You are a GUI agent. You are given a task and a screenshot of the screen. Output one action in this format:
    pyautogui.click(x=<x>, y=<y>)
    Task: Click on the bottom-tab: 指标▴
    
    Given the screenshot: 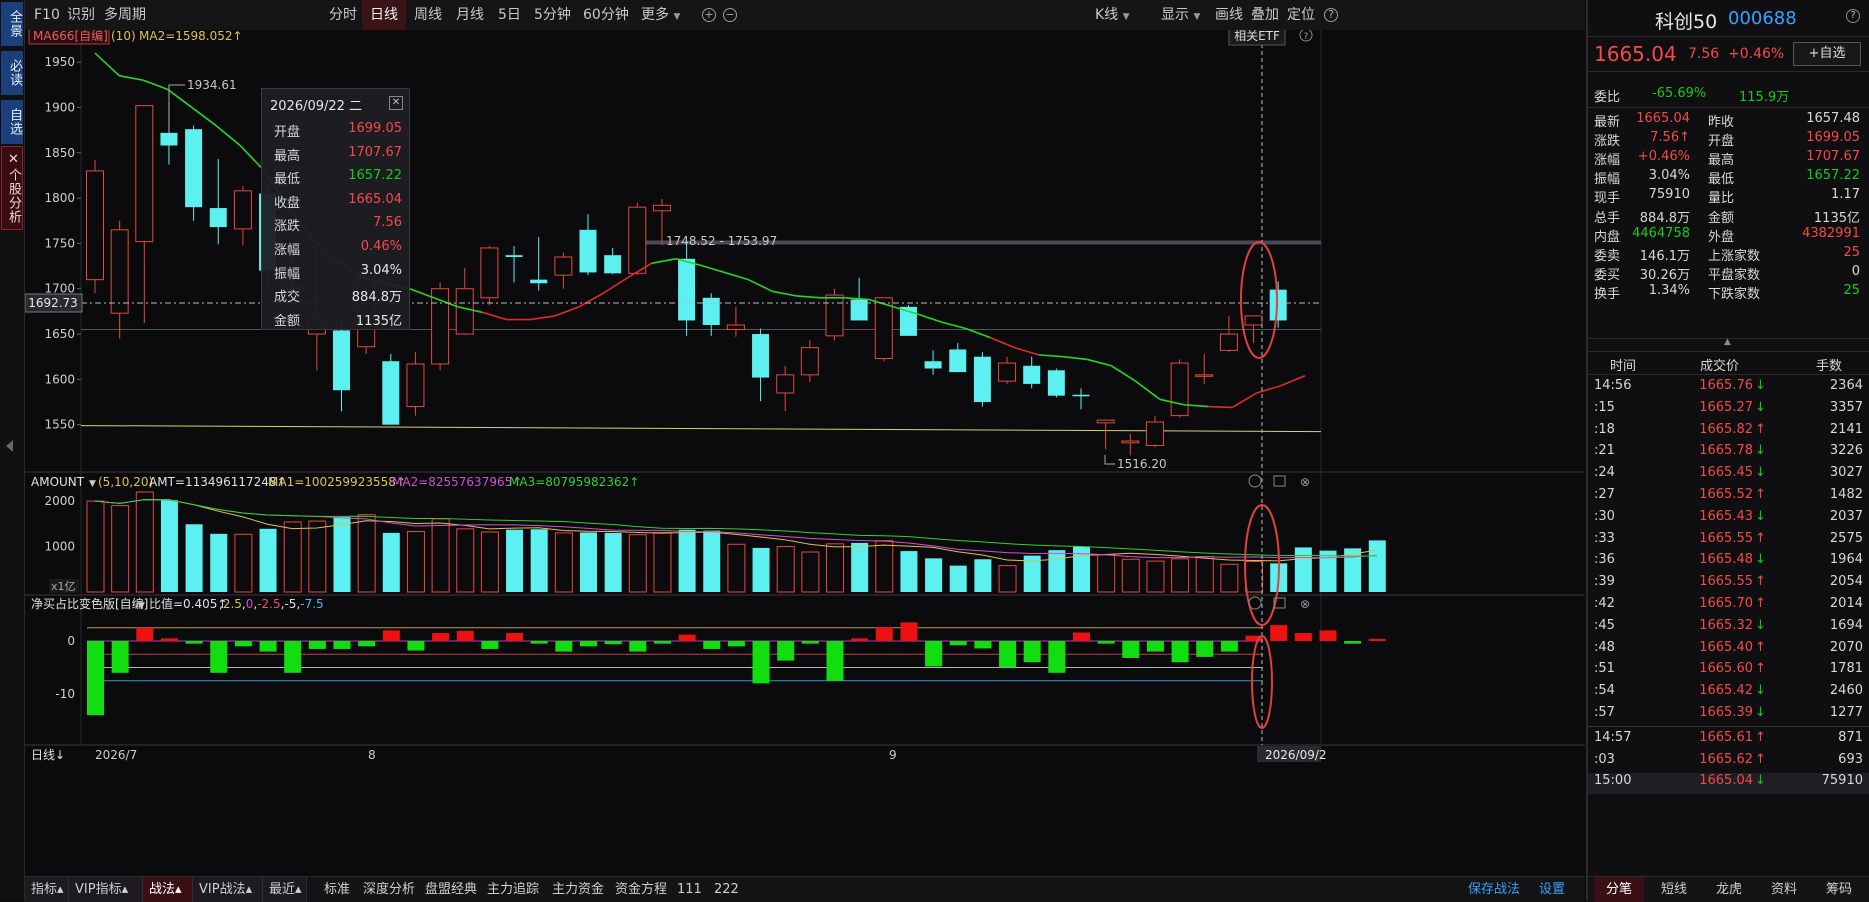 What is the action you would take?
    pyautogui.click(x=47, y=889)
    